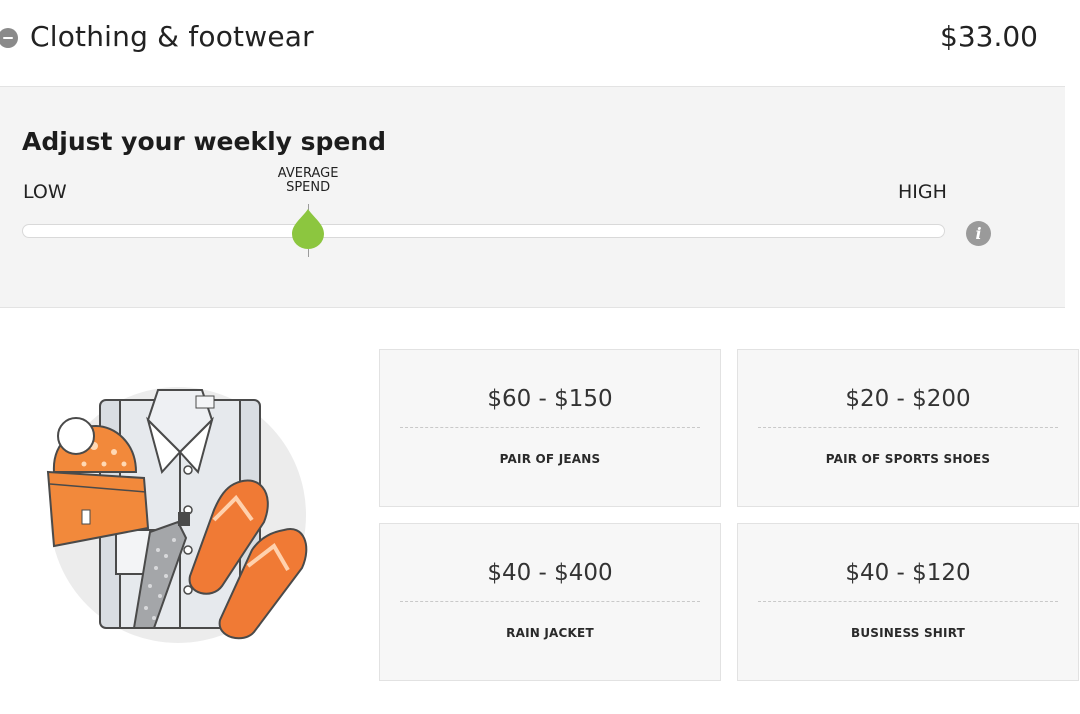  I want to click on info-icon: i, so click(978, 233).